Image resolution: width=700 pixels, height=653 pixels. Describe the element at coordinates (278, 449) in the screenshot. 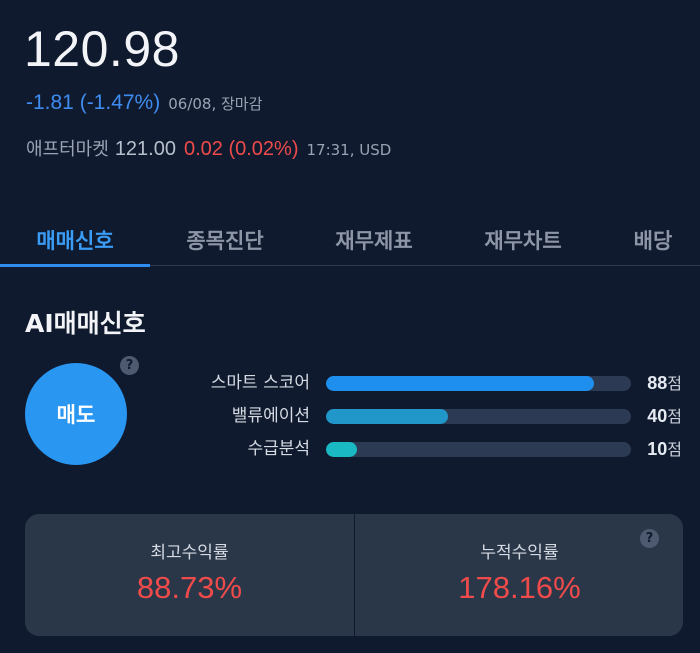

I see `score-label: 수급분석` at that location.